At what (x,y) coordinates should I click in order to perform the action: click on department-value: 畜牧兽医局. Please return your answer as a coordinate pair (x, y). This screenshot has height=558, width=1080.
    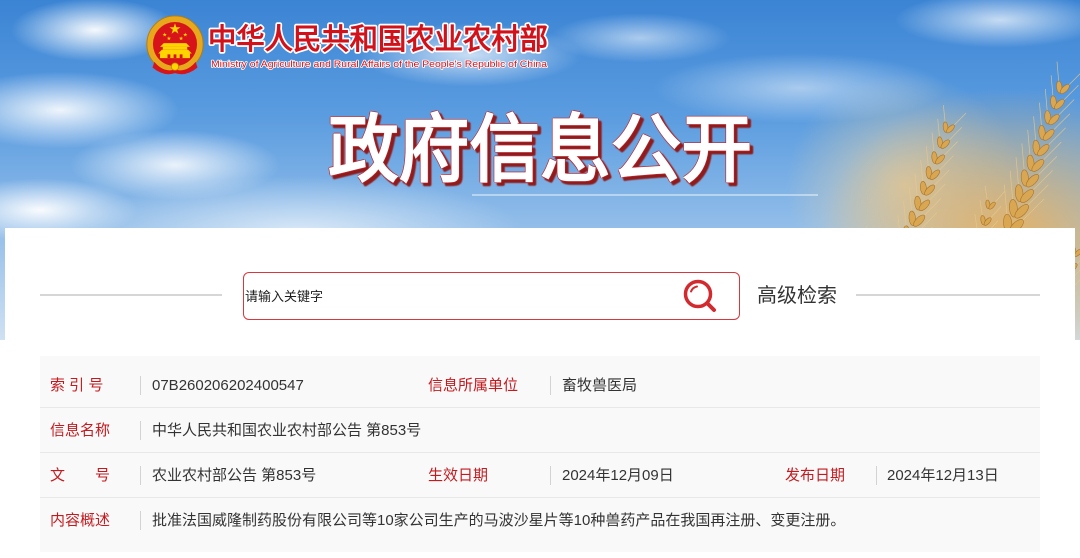
    Looking at the image, I should click on (600, 385).